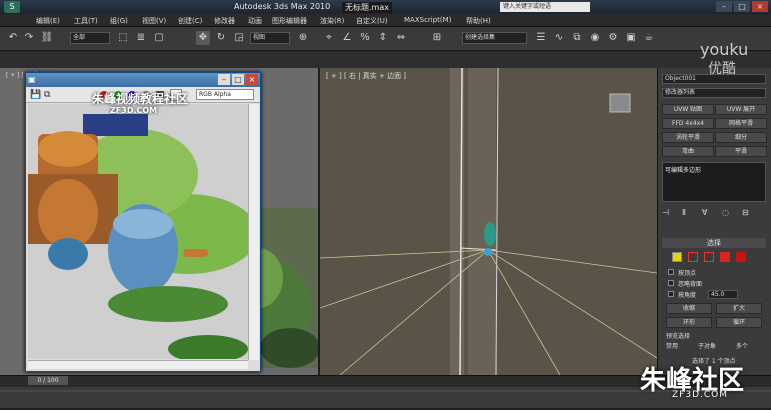 This screenshot has height=410, width=771. What do you see at coordinates (688, 151) in the screenshot?
I see `modifier-bend-button: 弯曲` at bounding box center [688, 151].